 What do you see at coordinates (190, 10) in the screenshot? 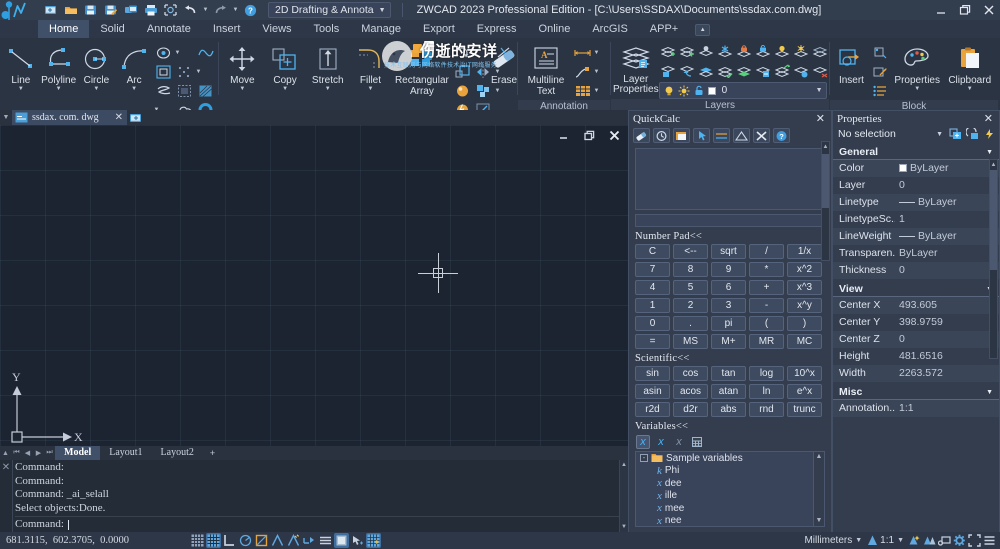
I see `undo-icon` at bounding box center [190, 10].